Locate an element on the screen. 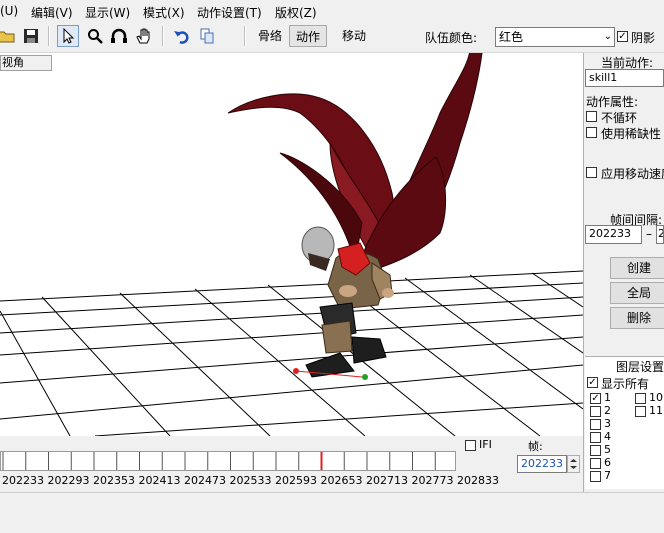 The image size is (664, 533). tick-label: 202233 is located at coordinates (23, 480).